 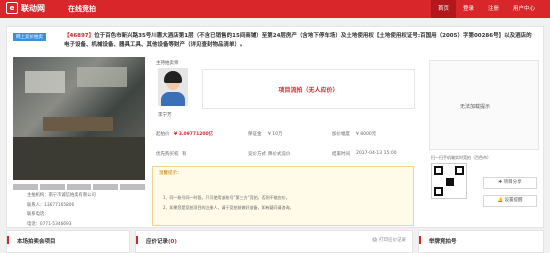 What do you see at coordinates (38, 214) in the screenshot?
I see `contact-phone-label: 联系电话：` at bounding box center [38, 214].